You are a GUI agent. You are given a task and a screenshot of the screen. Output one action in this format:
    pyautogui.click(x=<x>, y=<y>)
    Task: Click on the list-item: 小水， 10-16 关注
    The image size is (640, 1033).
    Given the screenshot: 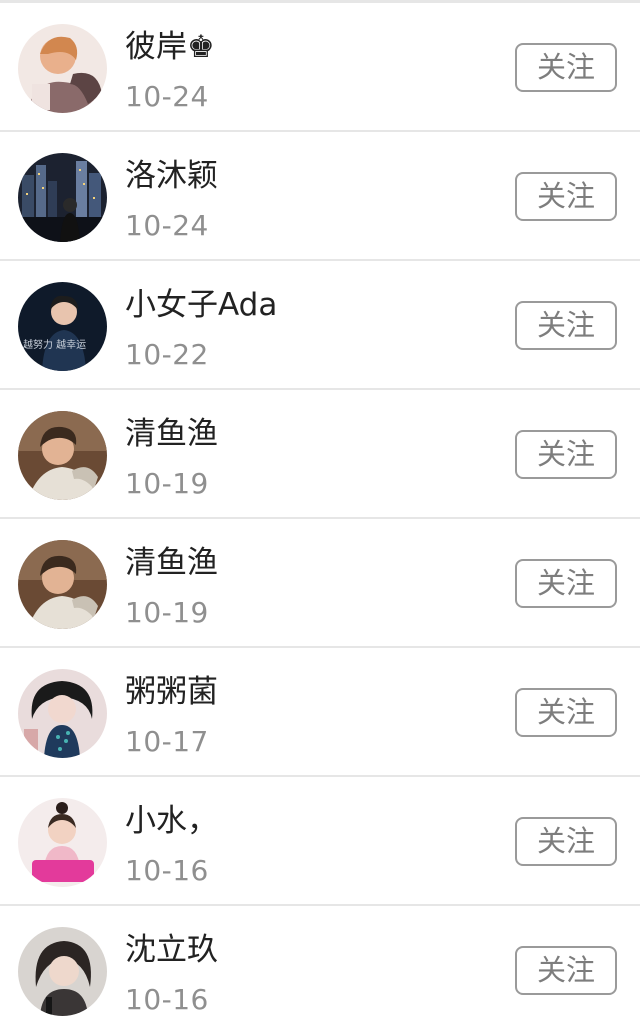 What is the action you would take?
    pyautogui.click(x=320, y=840)
    